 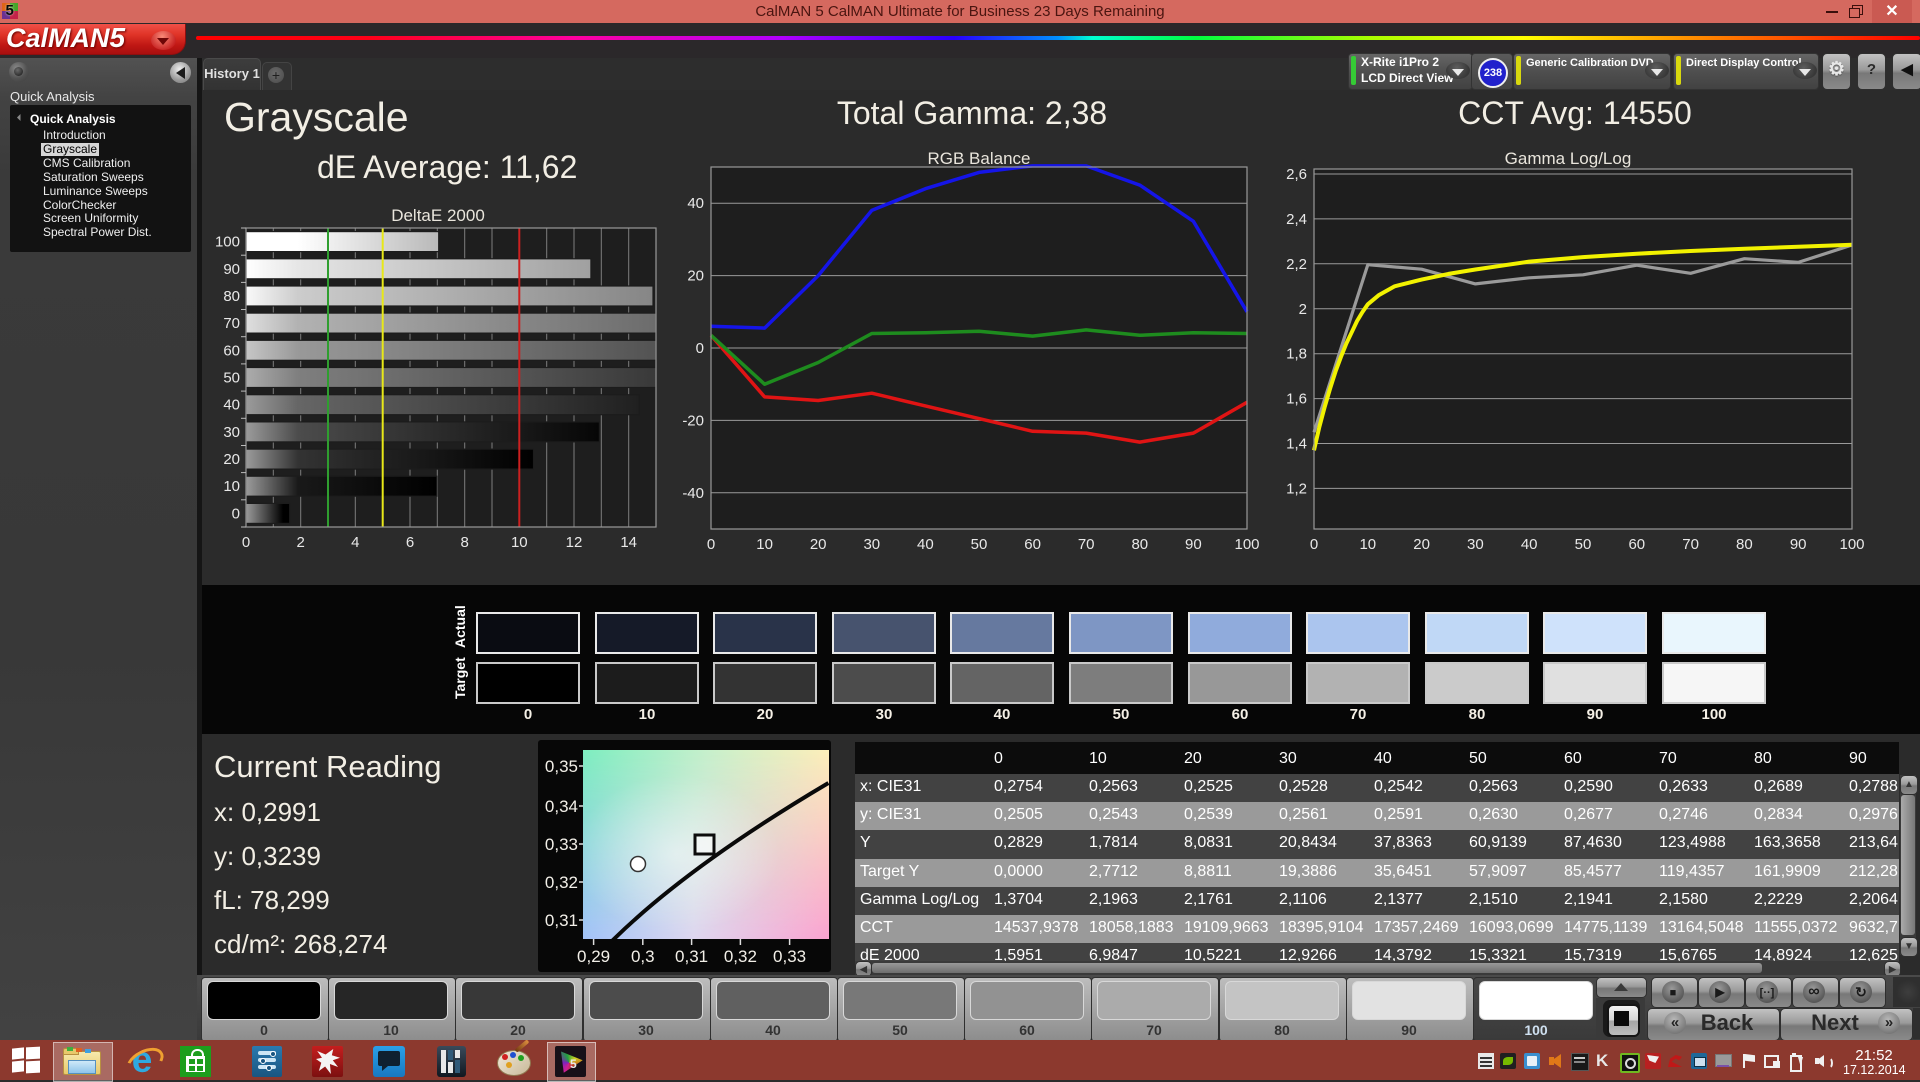 I want to click on svg-text: 12, so click(x=574, y=542).